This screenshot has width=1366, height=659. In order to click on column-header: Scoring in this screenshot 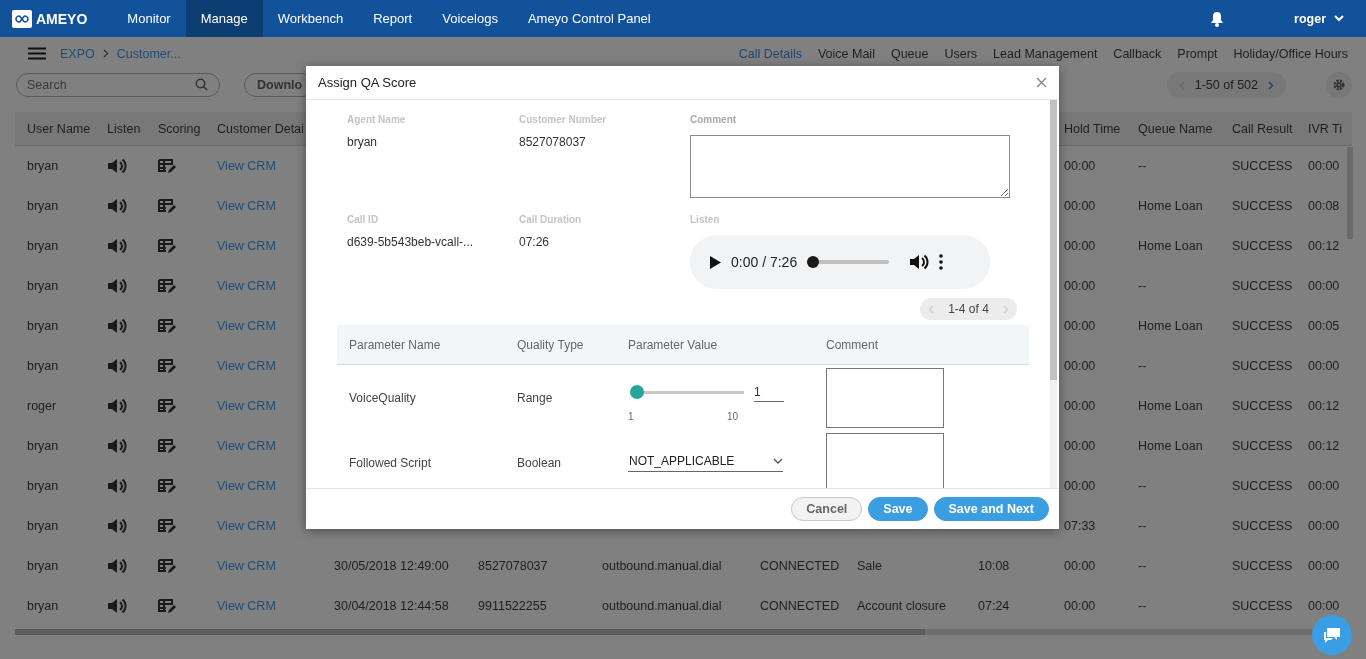, I will do `click(187, 128)`.